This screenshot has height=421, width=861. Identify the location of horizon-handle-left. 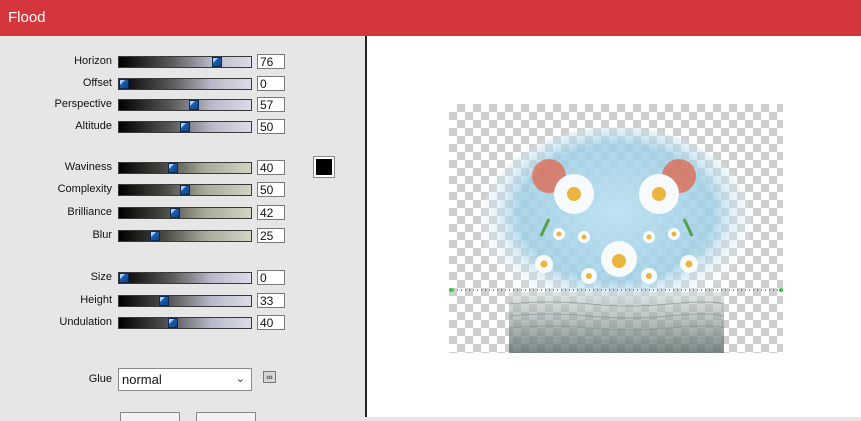
(451, 290).